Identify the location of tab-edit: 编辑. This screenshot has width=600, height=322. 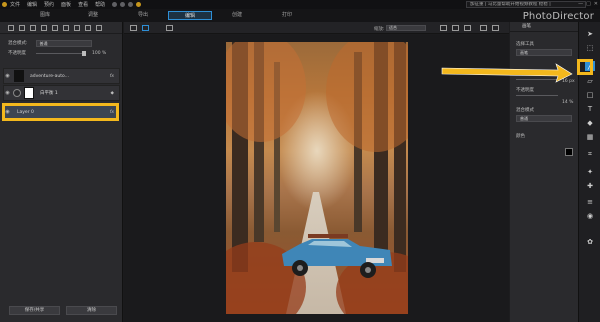
(190, 15).